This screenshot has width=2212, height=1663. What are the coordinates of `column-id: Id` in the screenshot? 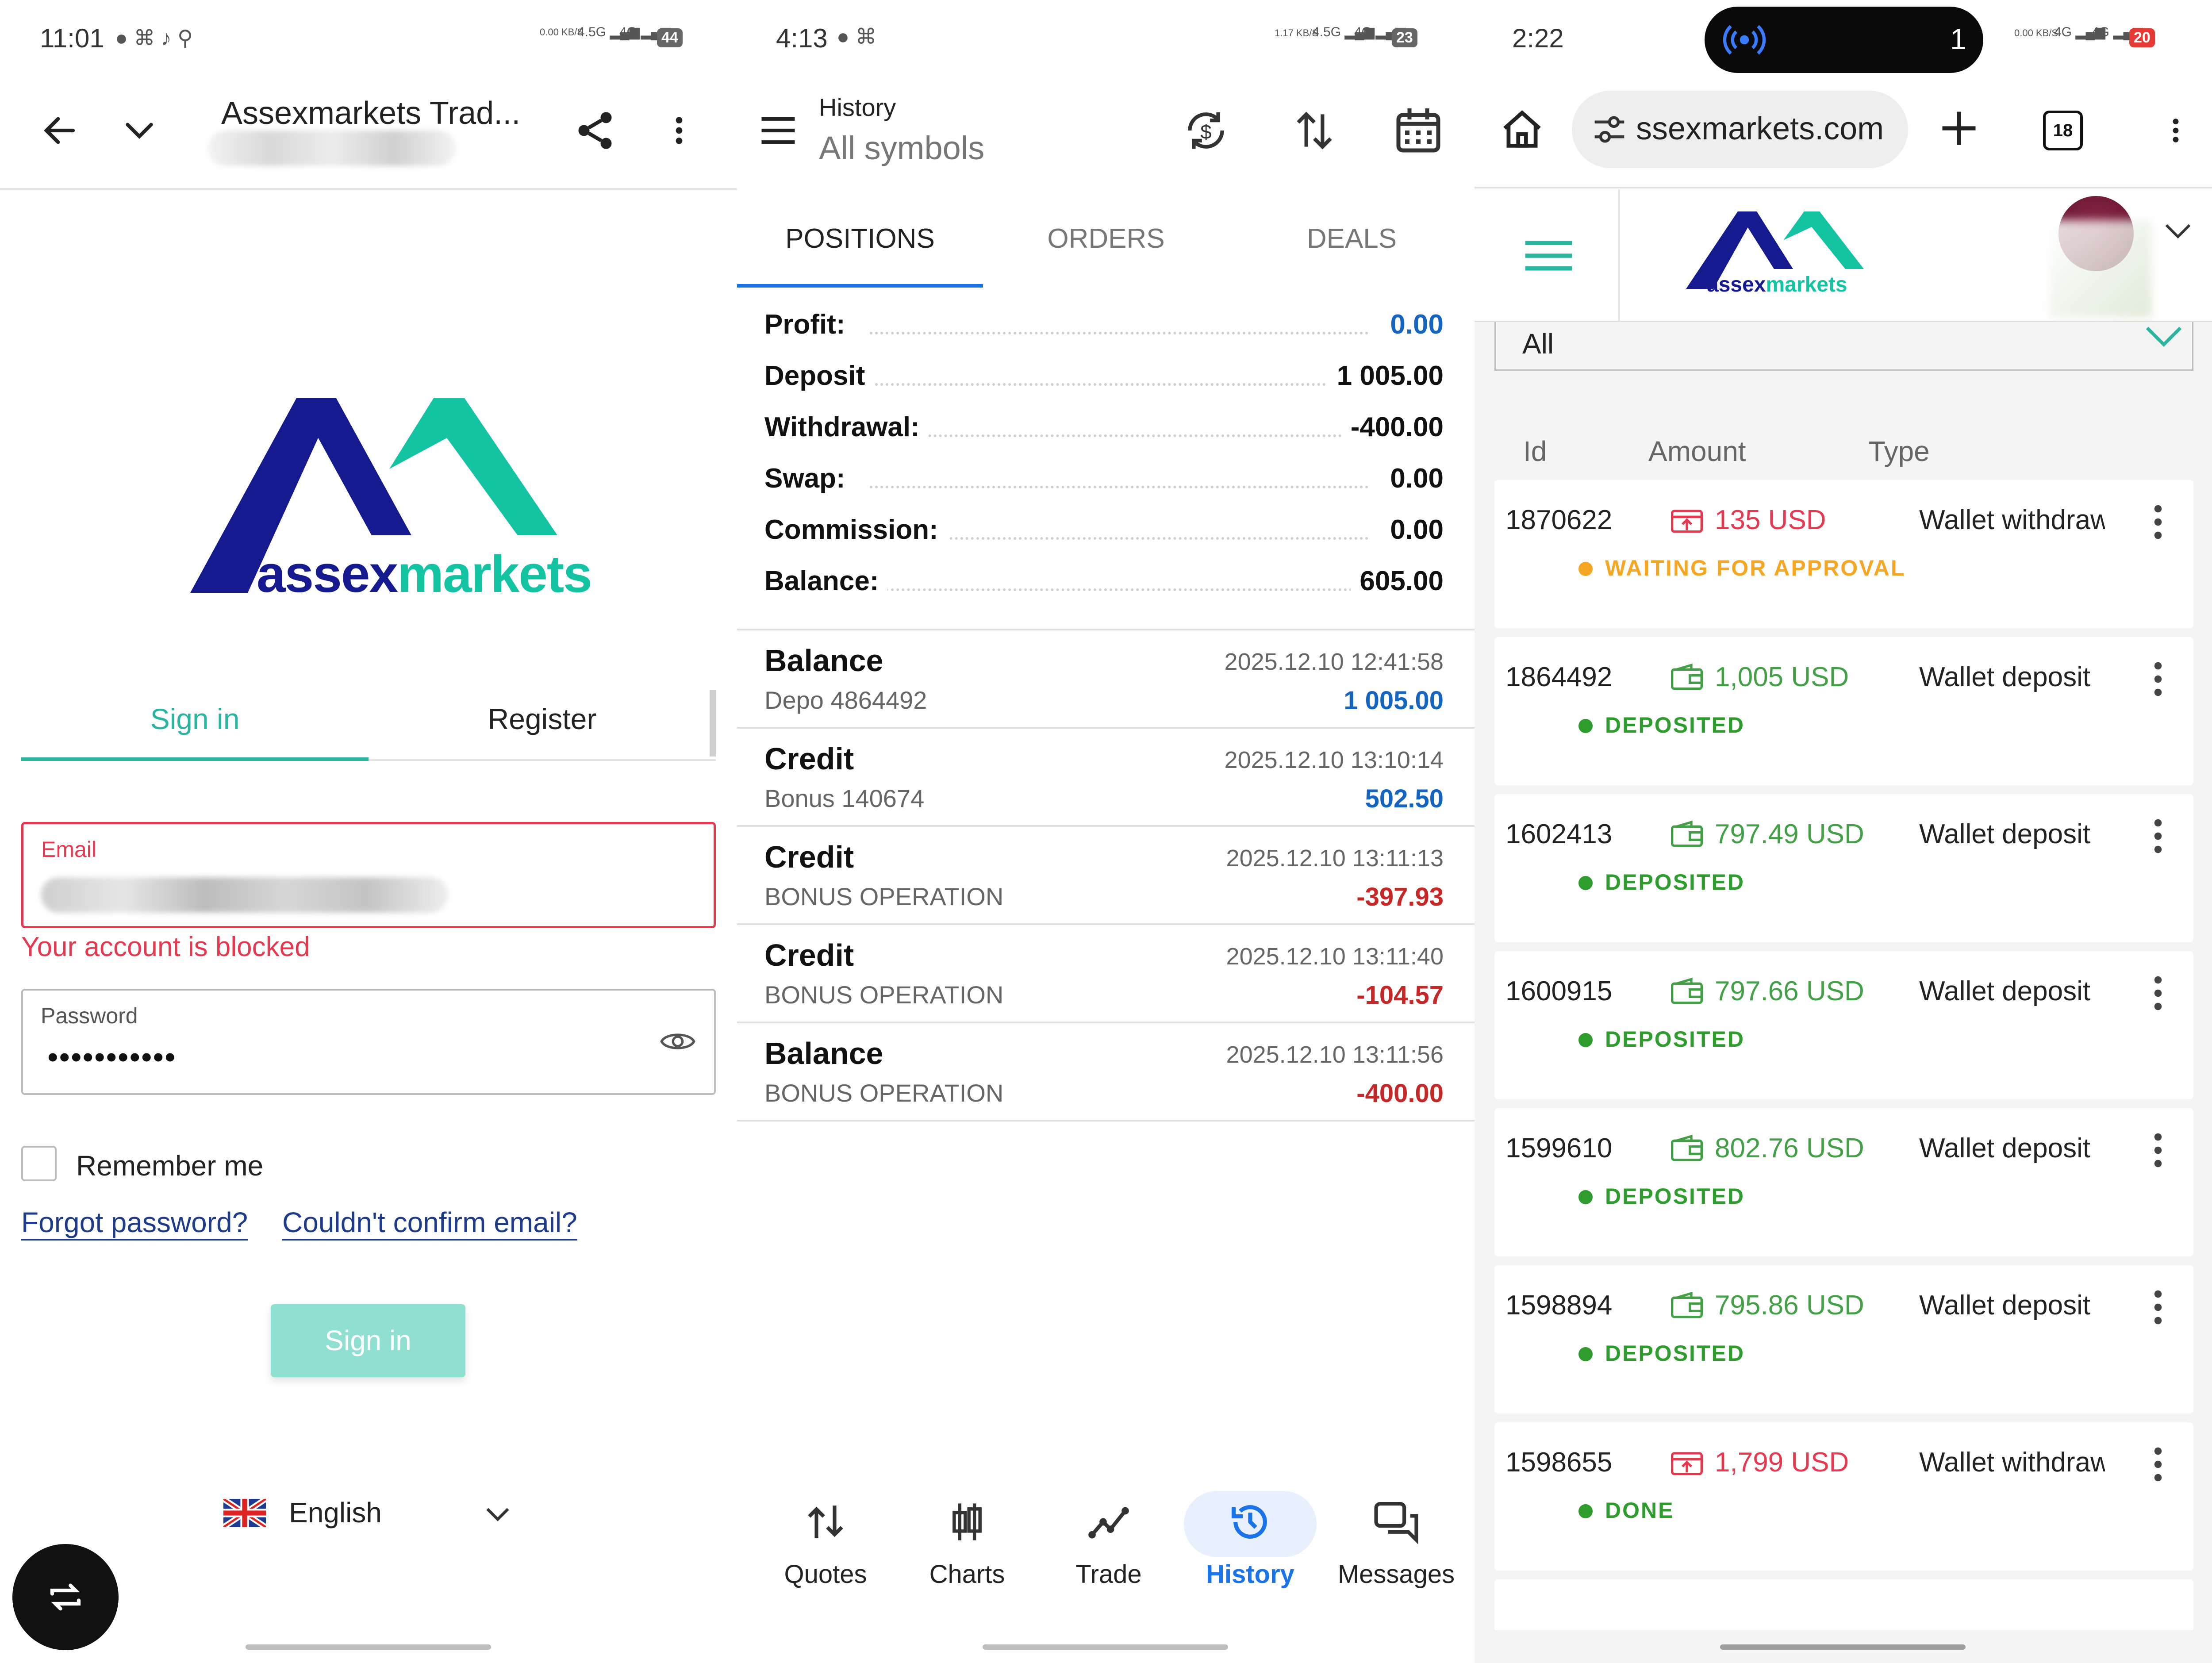 It's located at (1535, 452).